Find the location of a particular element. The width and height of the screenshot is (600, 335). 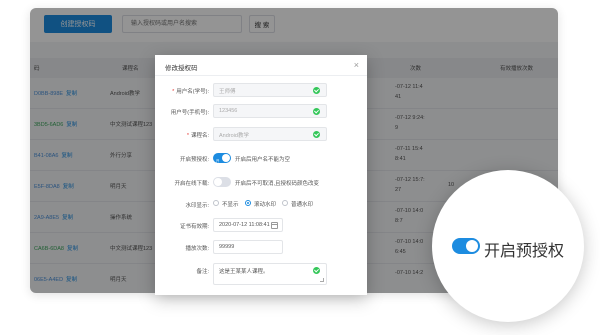

watermark-normal-label: 普通水印 is located at coordinates (302, 205).